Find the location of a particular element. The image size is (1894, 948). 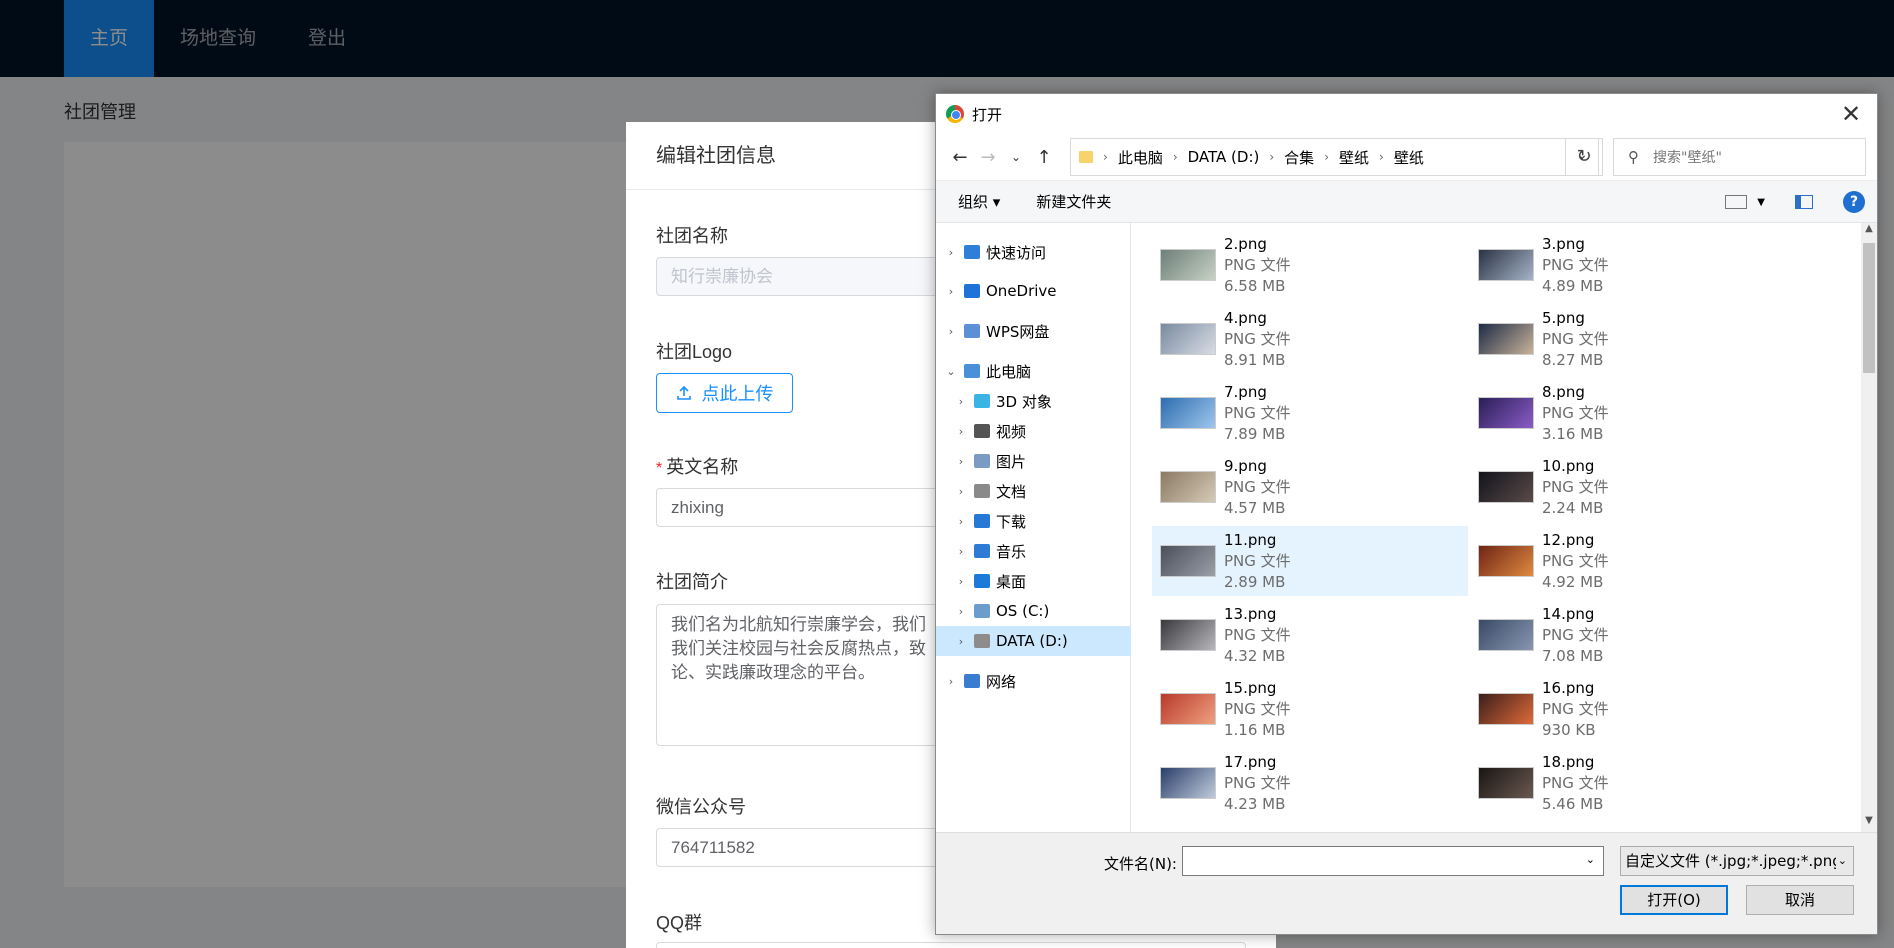

file-item: 17.png PNG 文件 4.23 MB is located at coordinates (1310, 783).